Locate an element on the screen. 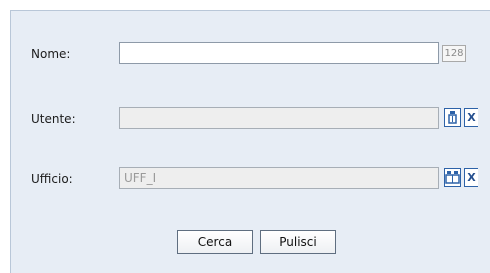  reset-button: Pulisci is located at coordinates (298, 242).